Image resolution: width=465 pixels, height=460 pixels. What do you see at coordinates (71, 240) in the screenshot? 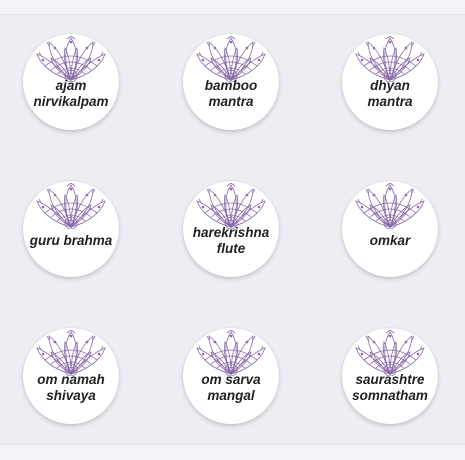
I see `track-label: guru brahma` at bounding box center [71, 240].